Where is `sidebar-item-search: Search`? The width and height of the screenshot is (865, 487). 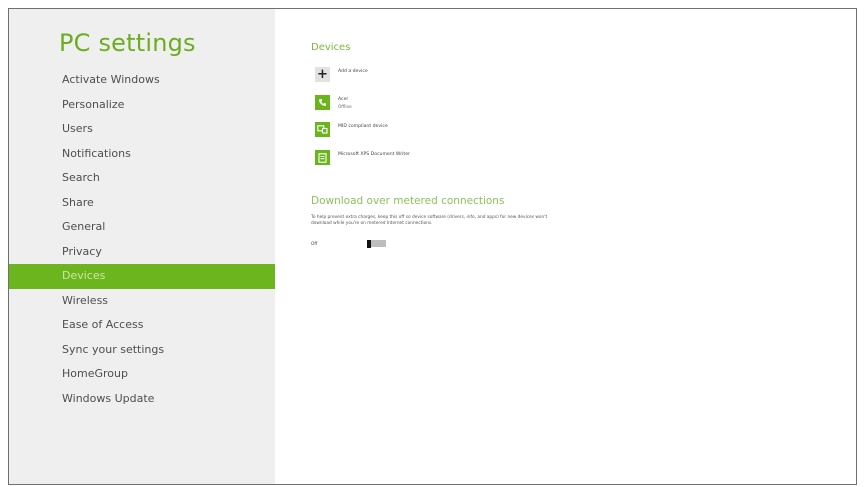
sidebar-item-search: Search is located at coordinates (142, 178).